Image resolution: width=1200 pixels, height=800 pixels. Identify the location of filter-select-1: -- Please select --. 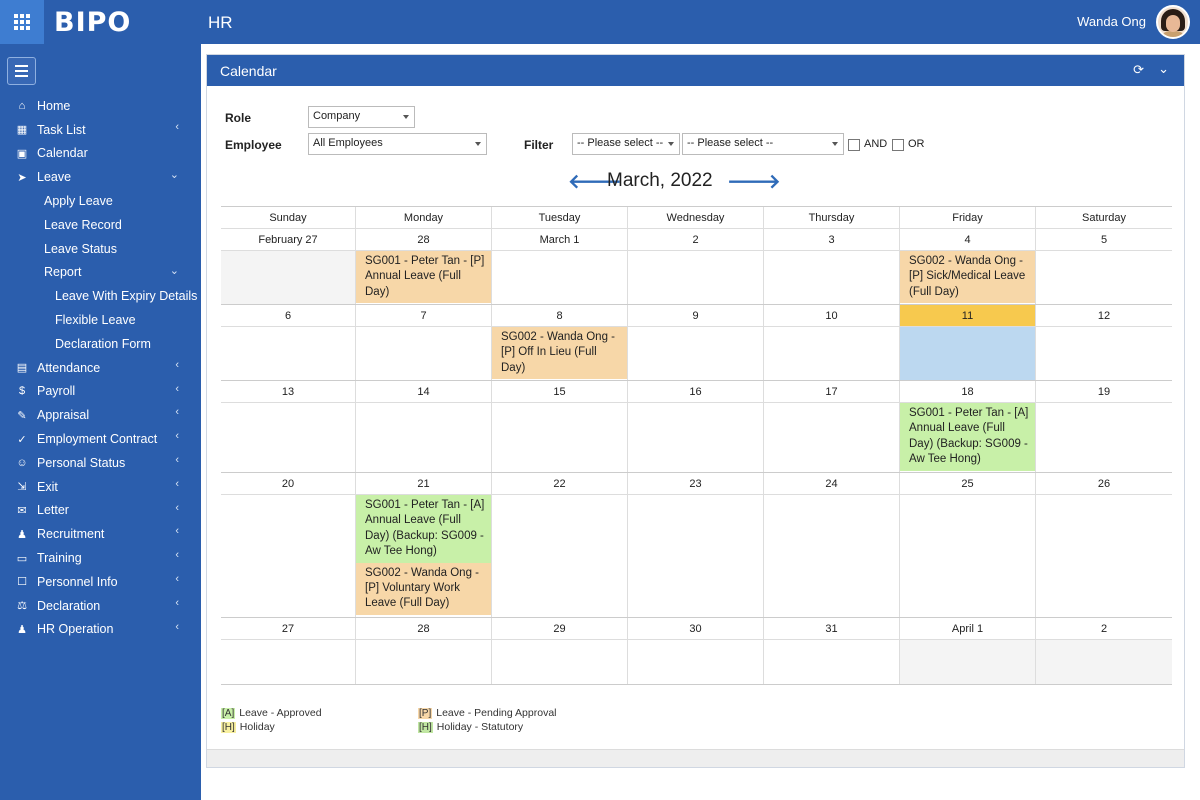
(626, 144).